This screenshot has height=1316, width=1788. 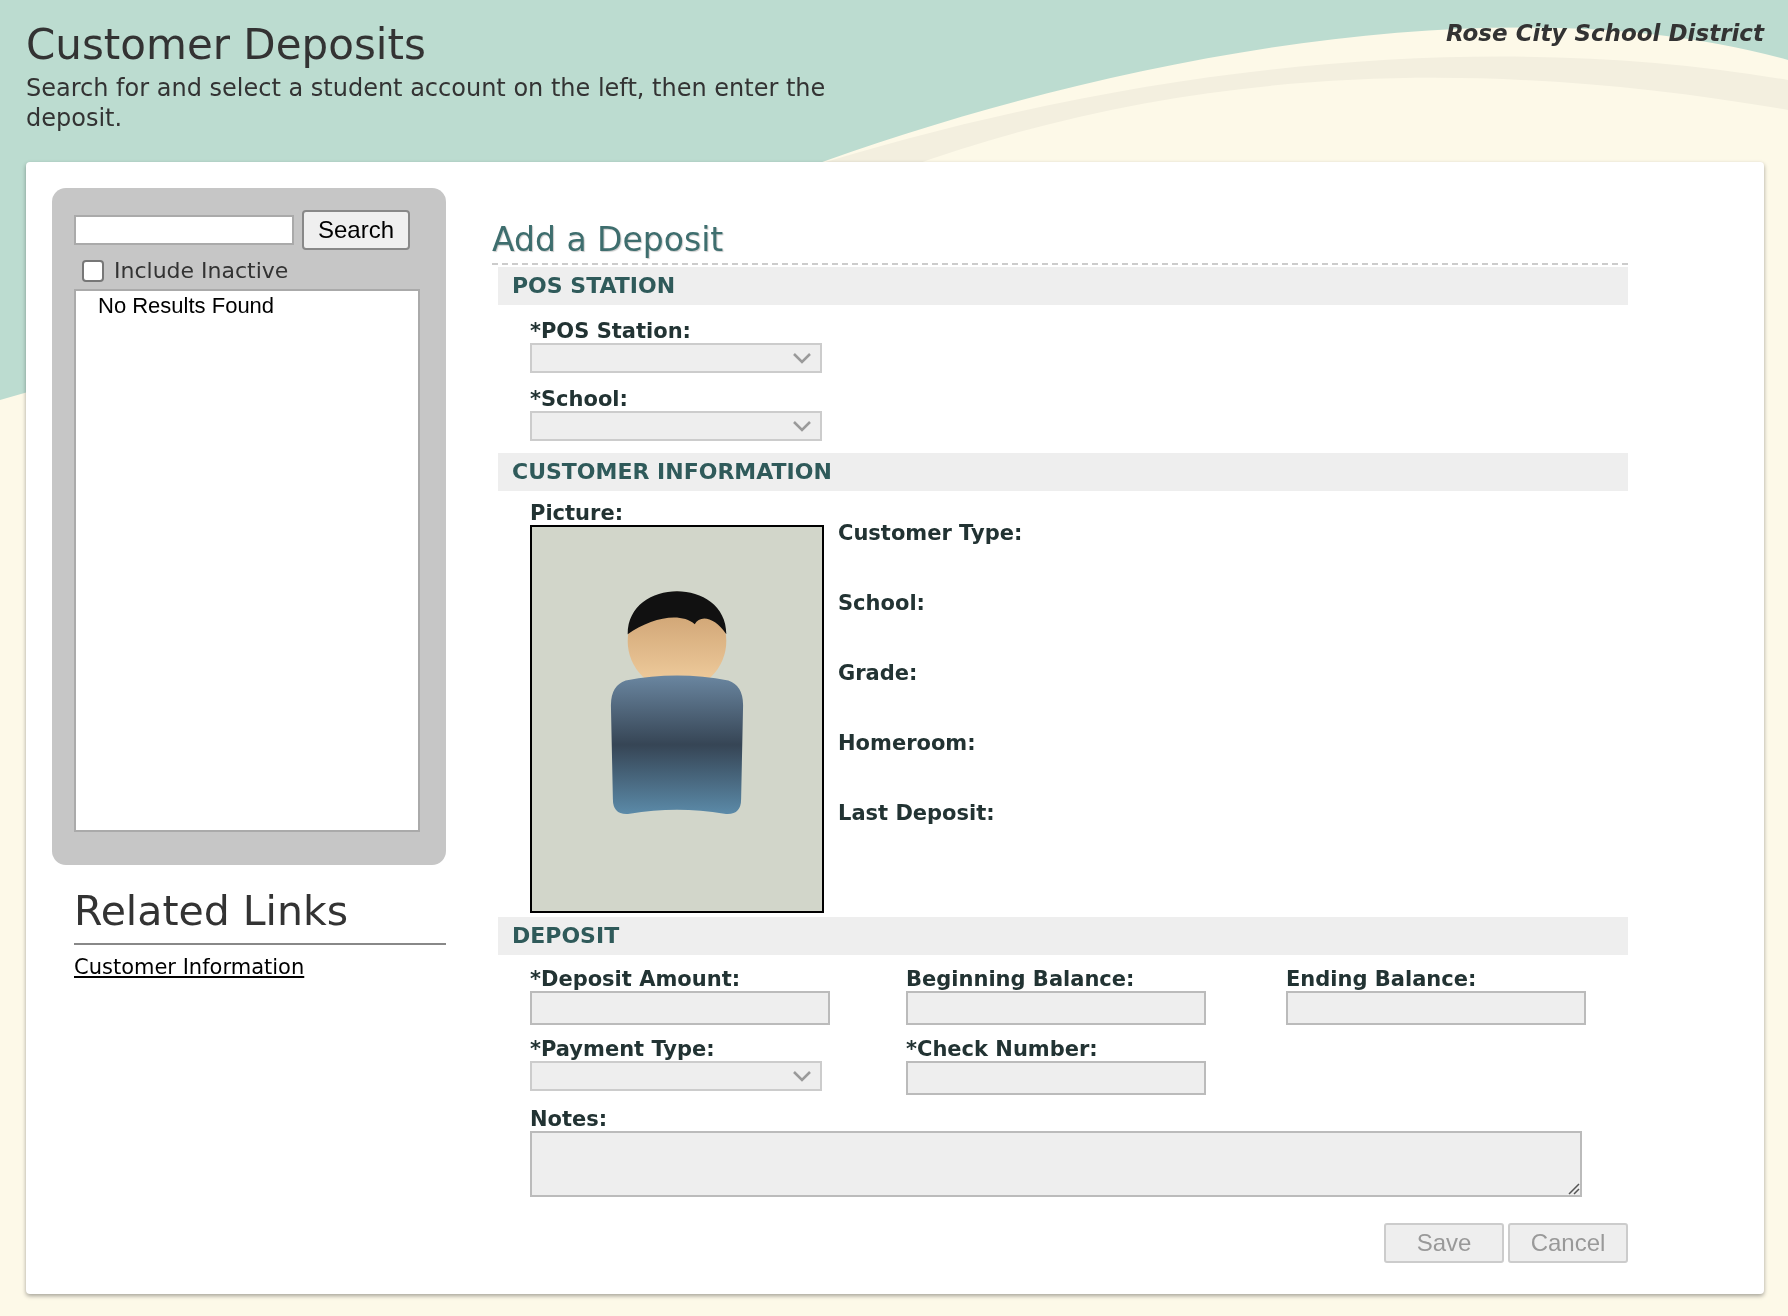 I want to click on field-label: Homeroom:, so click(x=907, y=743).